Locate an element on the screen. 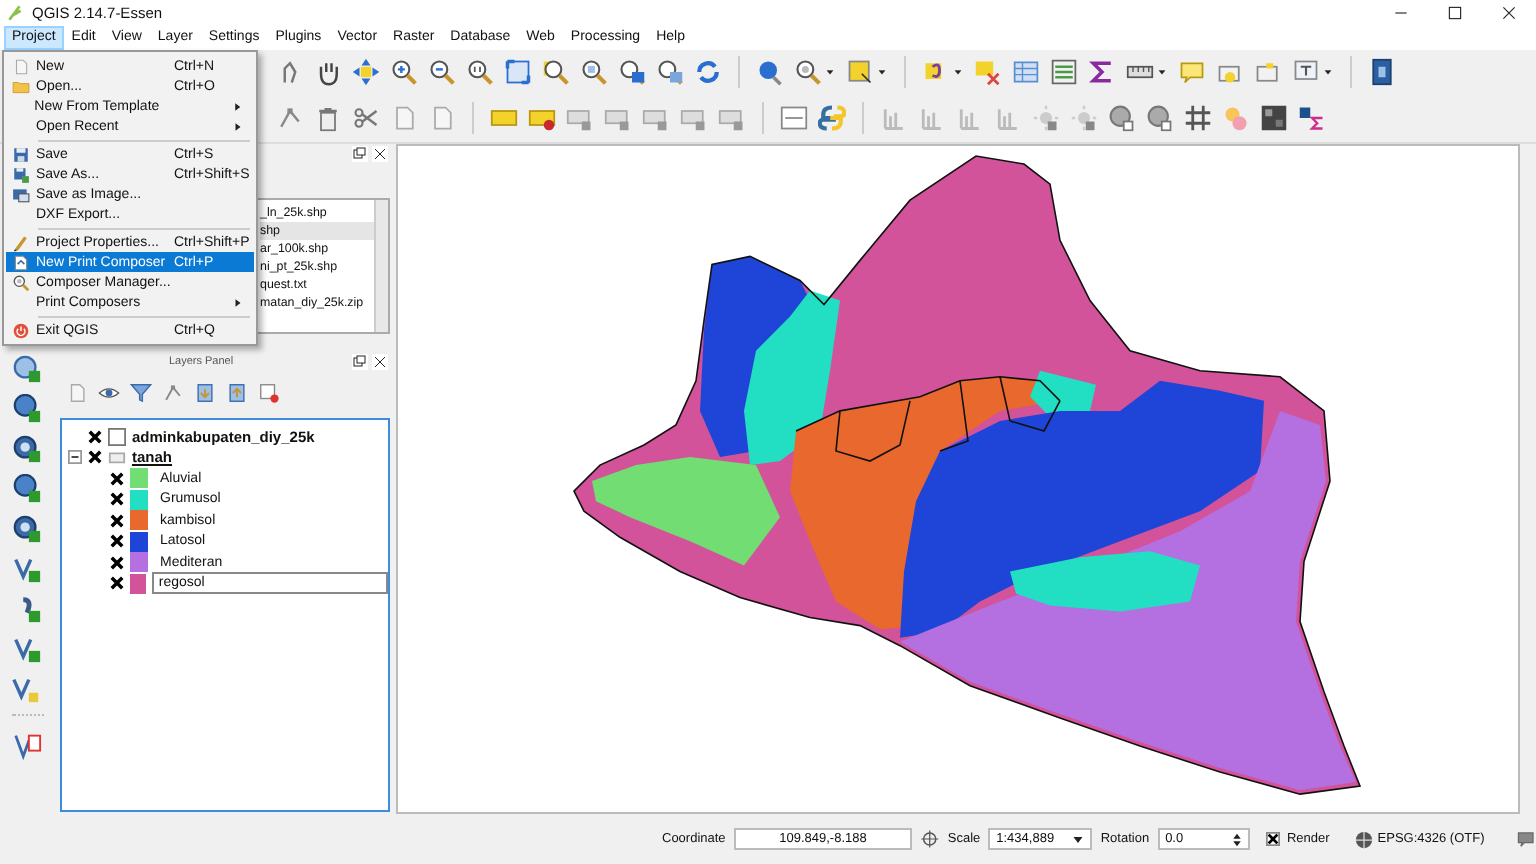 The width and height of the screenshot is (1536, 864). expander-icon is located at coordinates (75, 457).